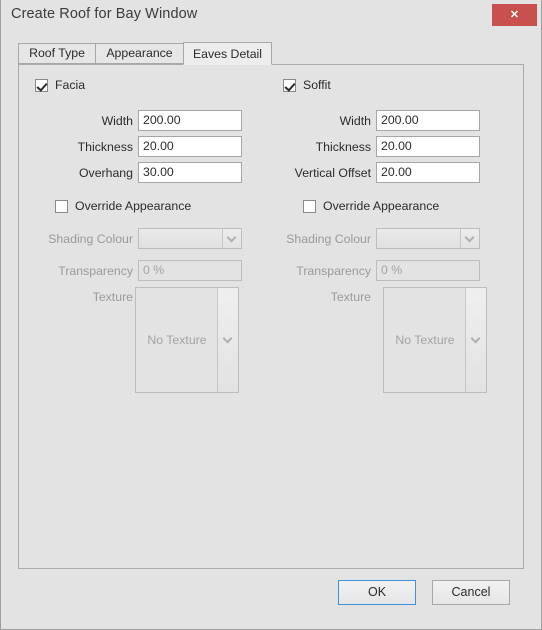  Describe the element at coordinates (104, 14) in the screenshot. I see `dialog-title: Create Roof for Bay Window` at that location.